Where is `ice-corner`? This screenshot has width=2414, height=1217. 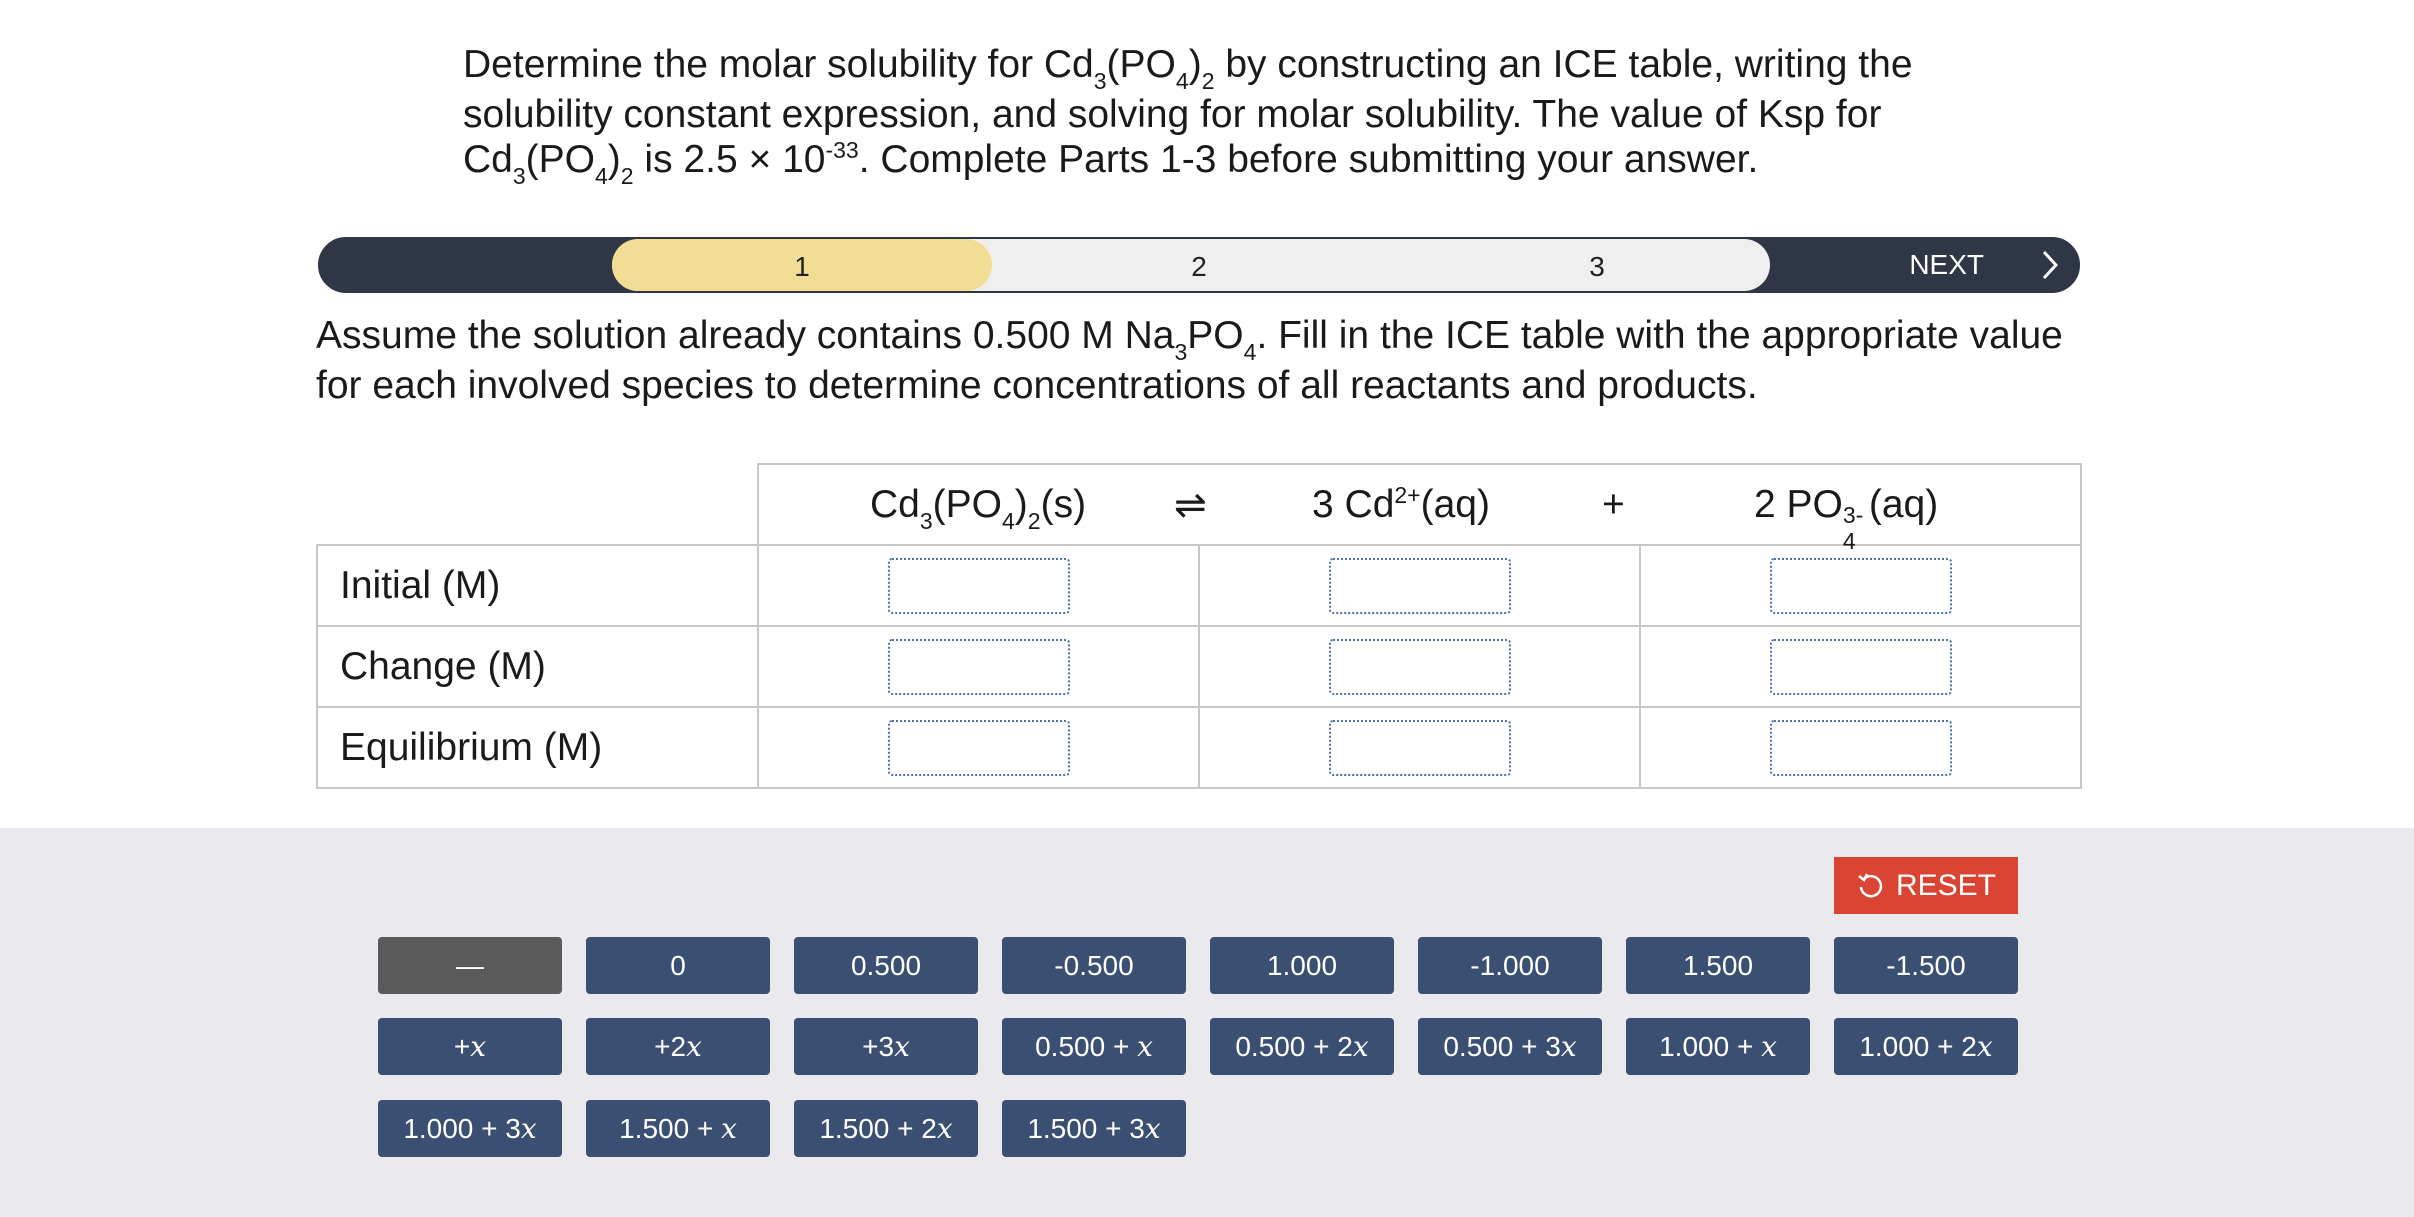
ice-corner is located at coordinates (537, 504).